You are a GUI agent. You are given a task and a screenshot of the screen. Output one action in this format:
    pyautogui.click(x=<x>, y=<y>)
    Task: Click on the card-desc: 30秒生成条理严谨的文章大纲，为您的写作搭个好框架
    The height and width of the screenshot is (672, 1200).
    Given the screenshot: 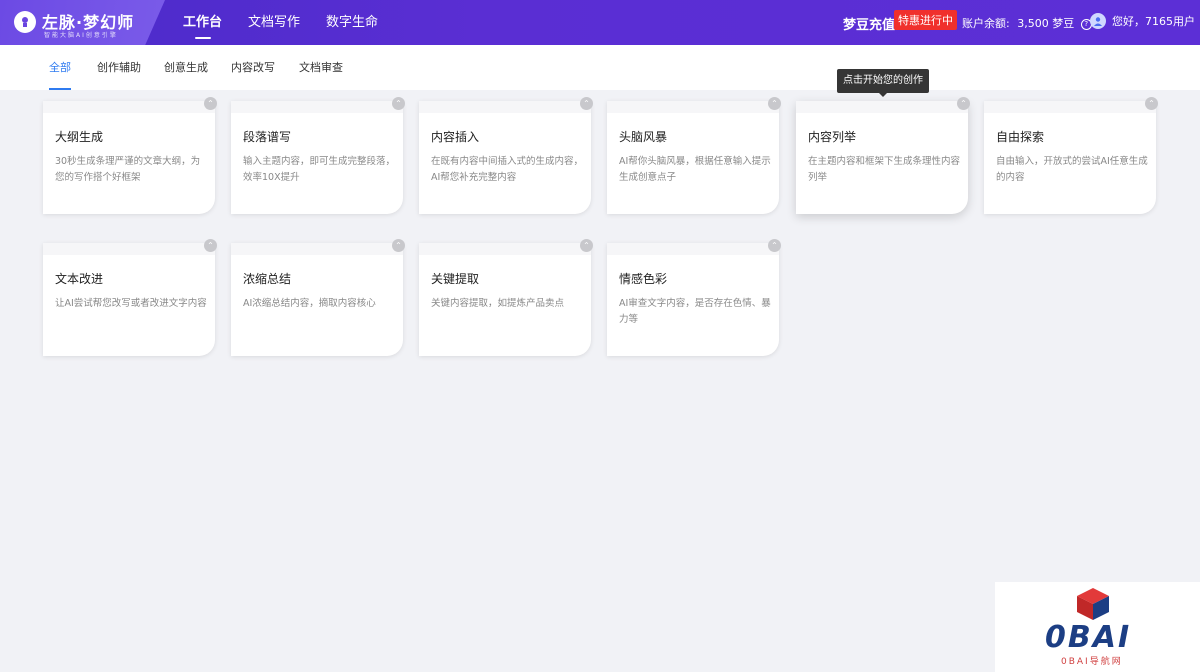 What is the action you would take?
    pyautogui.click(x=128, y=169)
    